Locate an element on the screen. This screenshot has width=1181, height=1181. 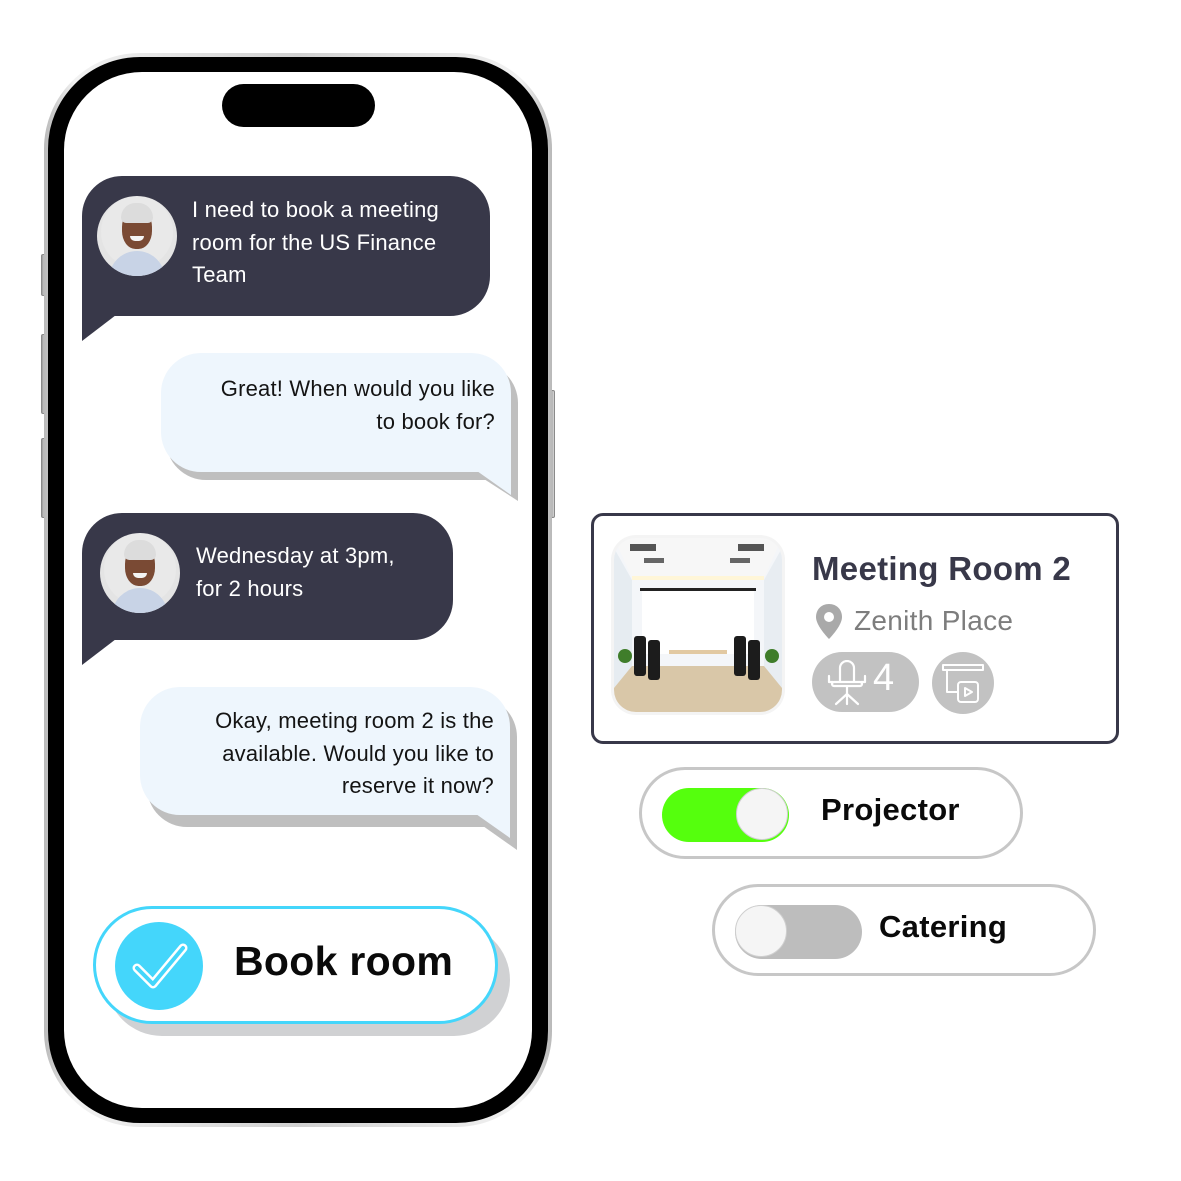
projector-screen-icon is located at coordinates (963, 683).